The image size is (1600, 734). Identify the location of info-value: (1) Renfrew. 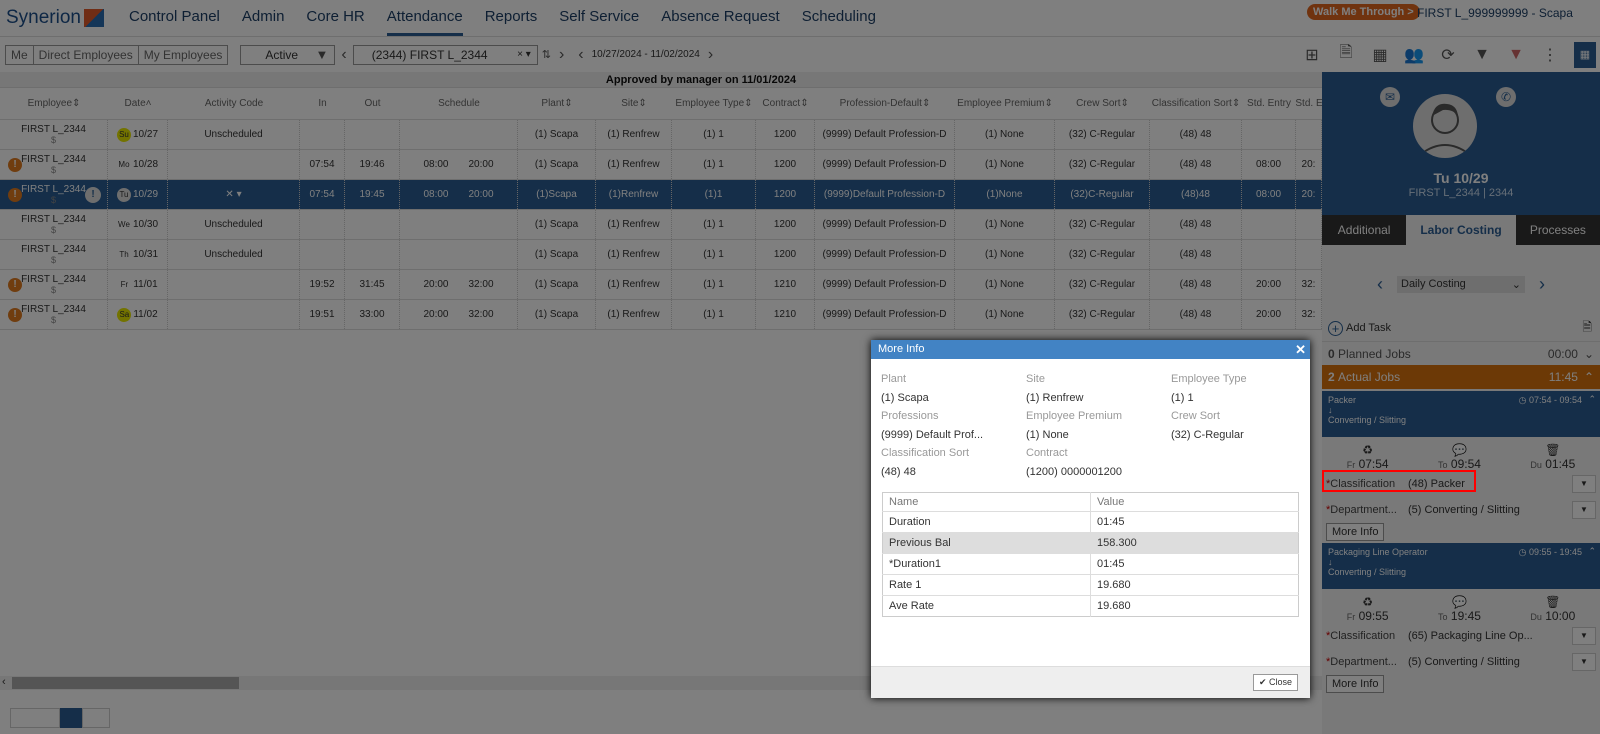
(1055, 398).